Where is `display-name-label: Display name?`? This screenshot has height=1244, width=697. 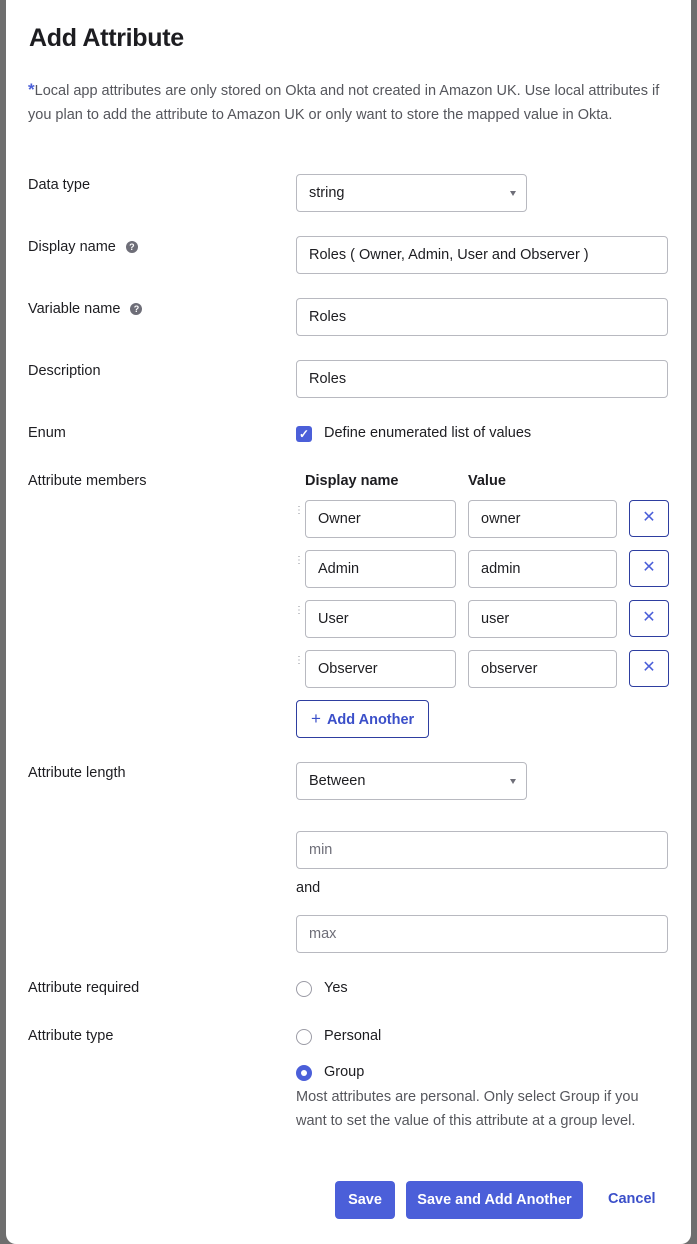
display-name-label: Display name? is located at coordinates (83, 247).